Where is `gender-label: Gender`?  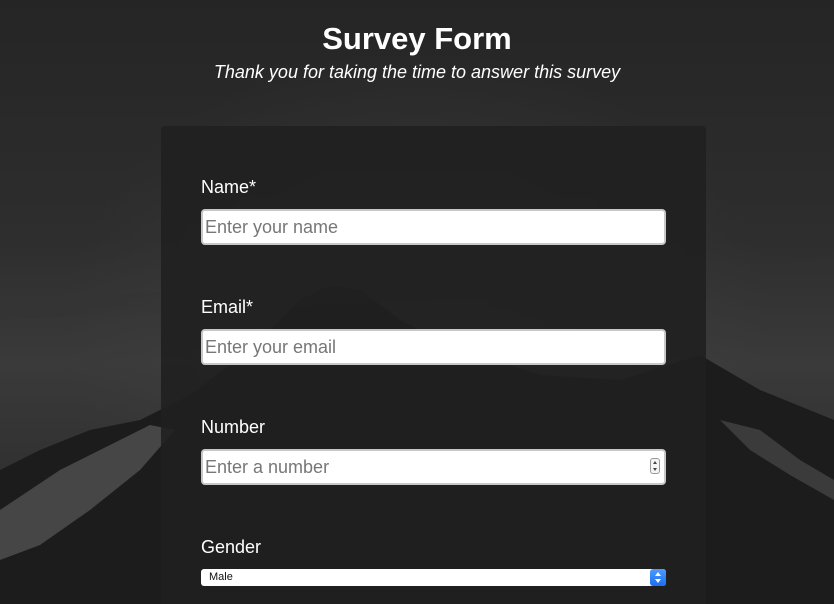
gender-label: Gender is located at coordinates (231, 547).